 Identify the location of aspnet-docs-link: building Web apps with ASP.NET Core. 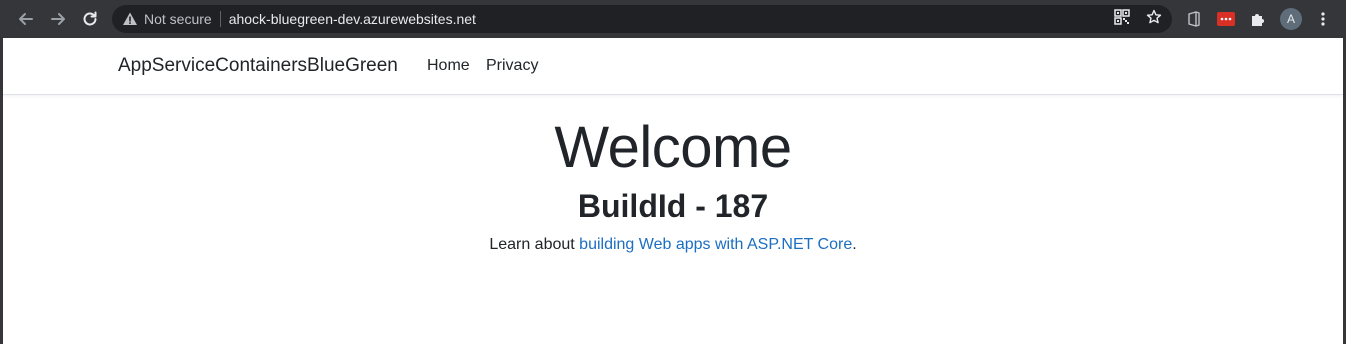
(715, 244).